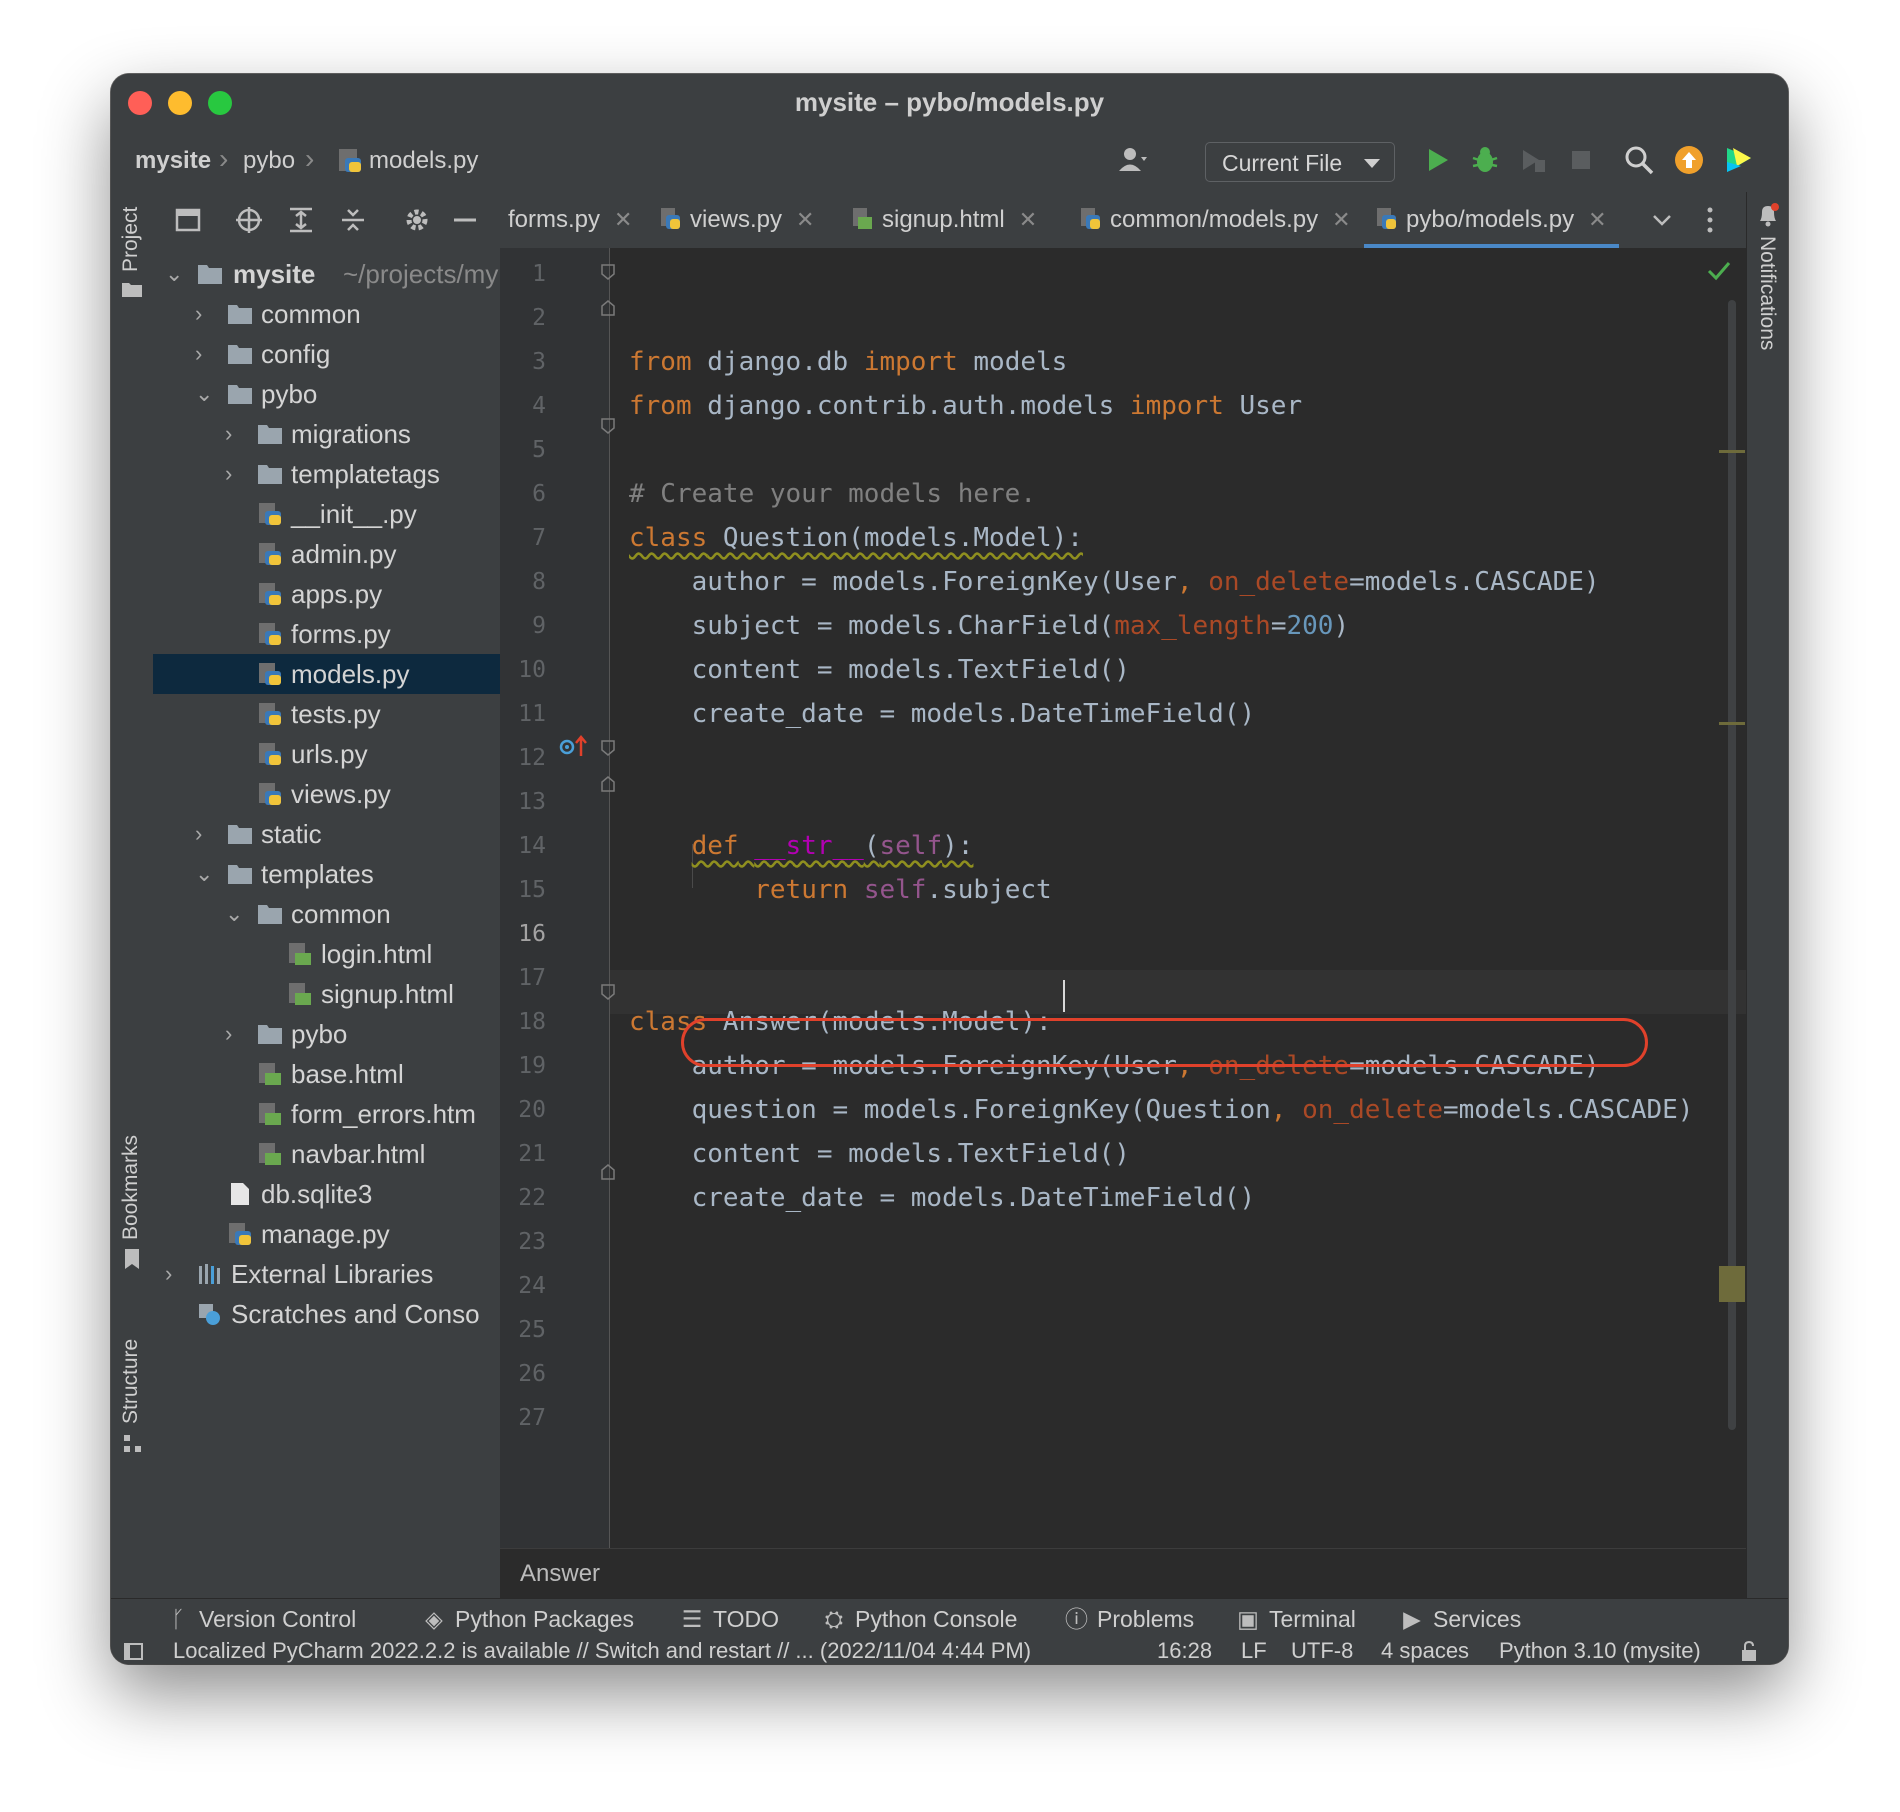 The height and width of the screenshot is (1812, 1900). I want to click on line-number: 2, so click(523, 318).